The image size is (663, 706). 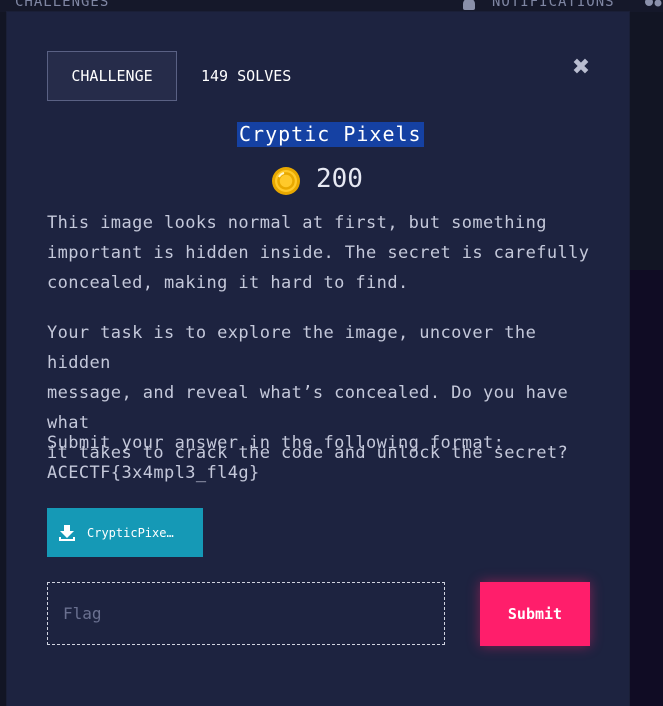 What do you see at coordinates (581, 68) in the screenshot?
I see `close-icon: ✖` at bounding box center [581, 68].